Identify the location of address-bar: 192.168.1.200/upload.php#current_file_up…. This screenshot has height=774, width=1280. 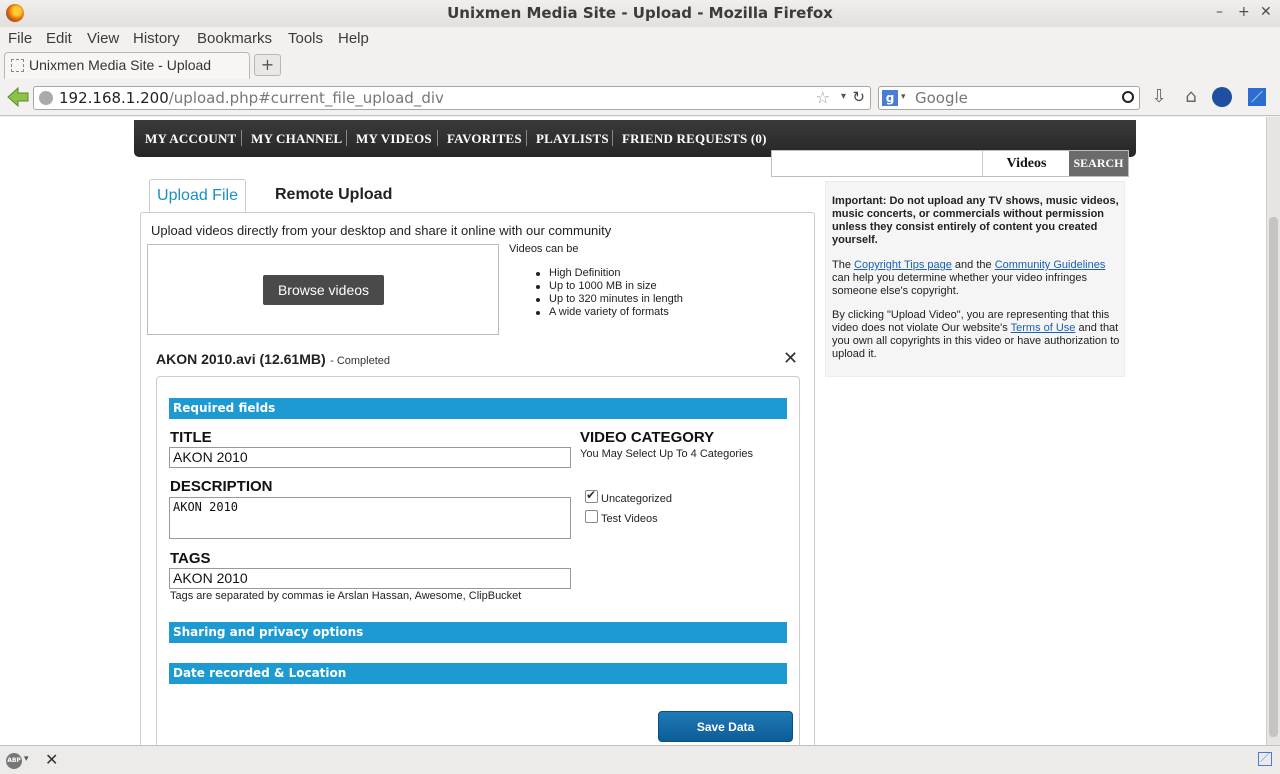
(452, 98).